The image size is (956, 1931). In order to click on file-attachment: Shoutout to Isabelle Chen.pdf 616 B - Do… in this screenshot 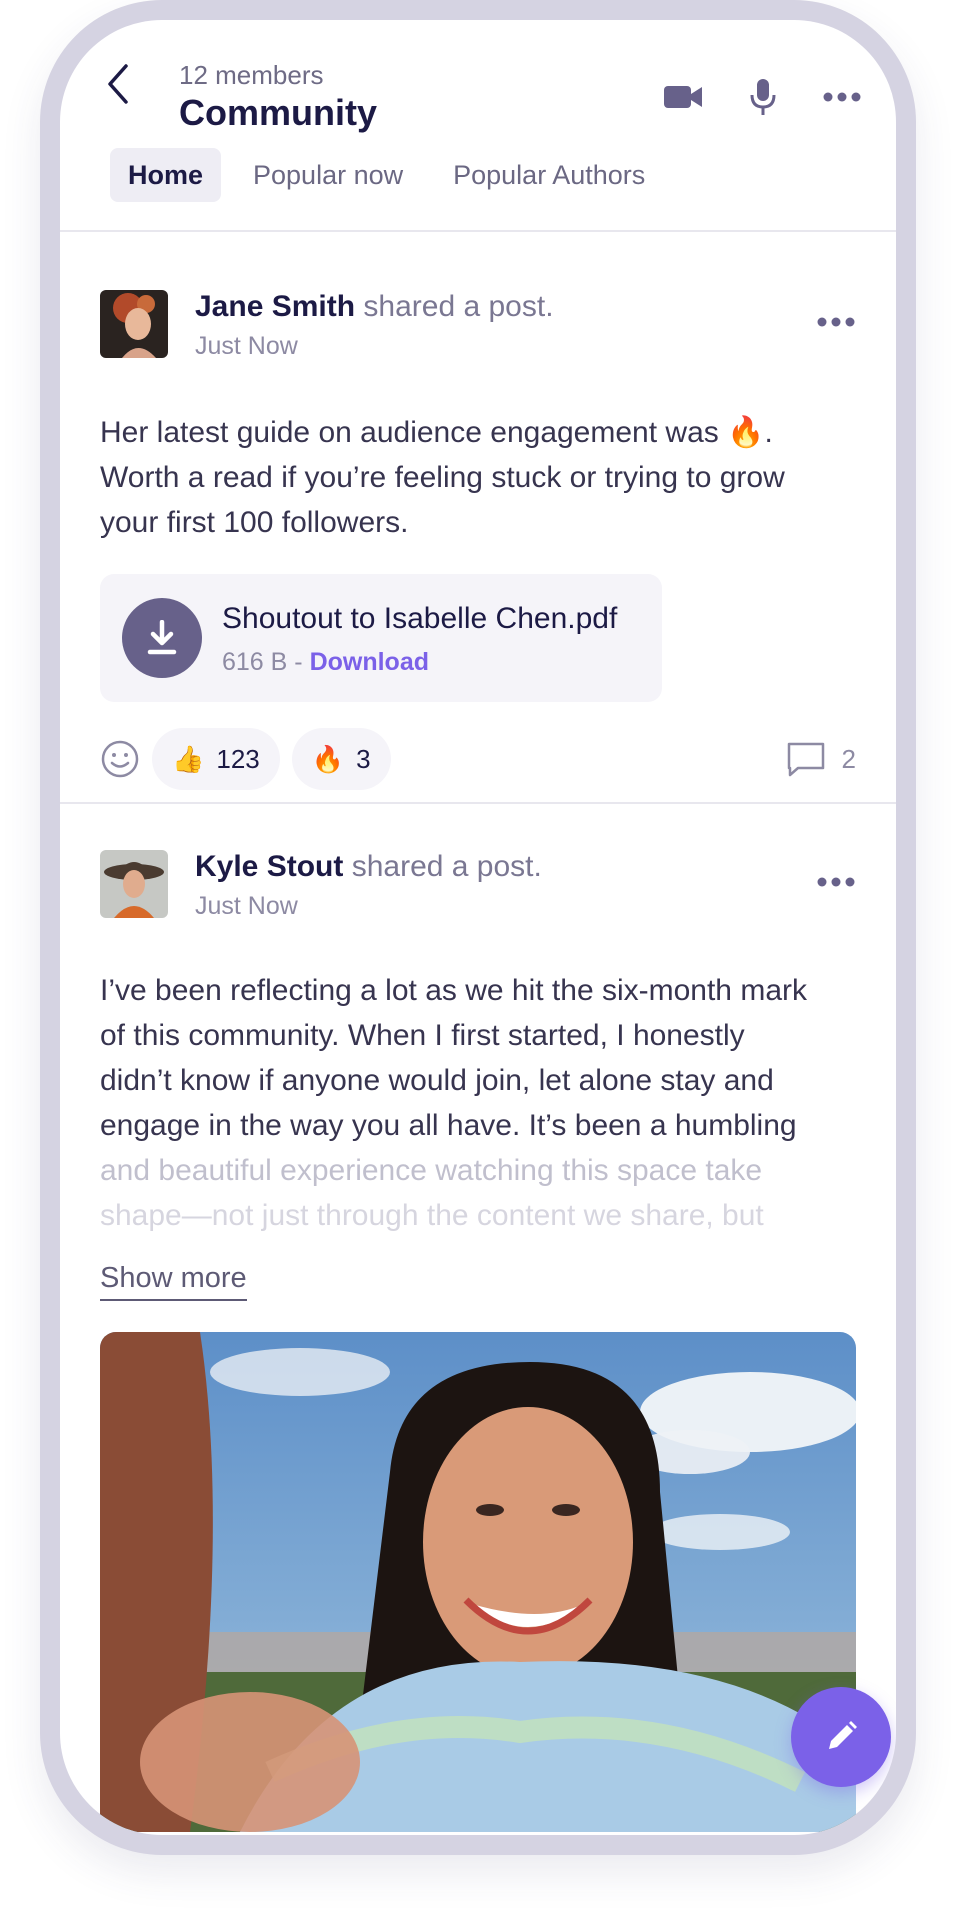, I will do `click(381, 638)`.